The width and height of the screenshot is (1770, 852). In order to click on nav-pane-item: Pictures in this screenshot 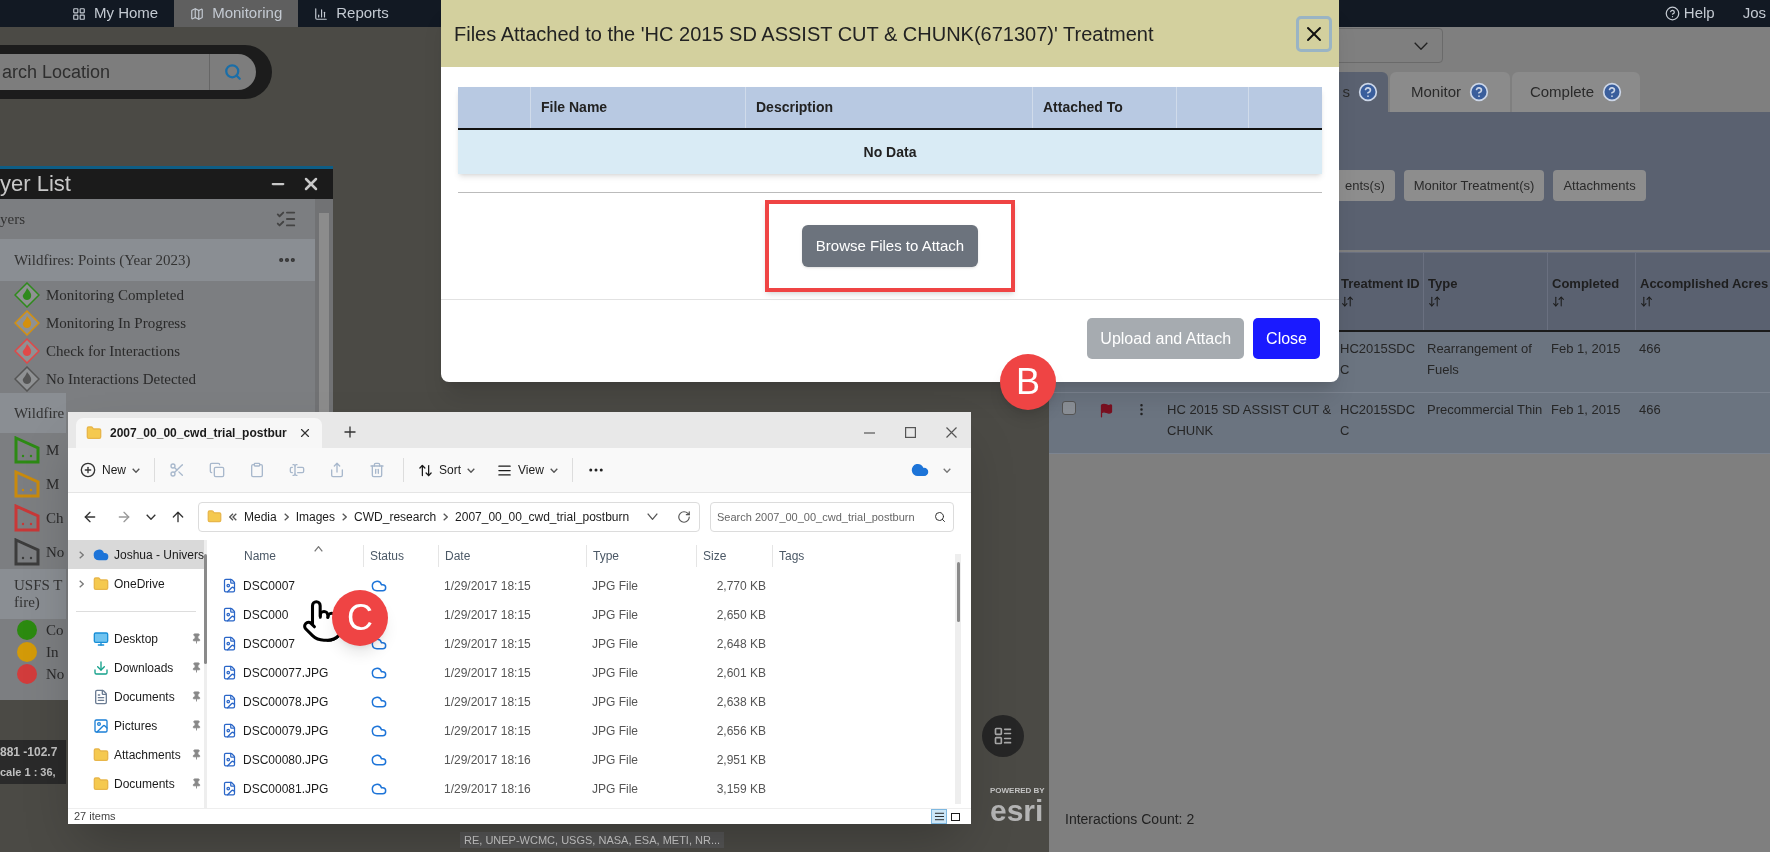, I will do `click(136, 725)`.